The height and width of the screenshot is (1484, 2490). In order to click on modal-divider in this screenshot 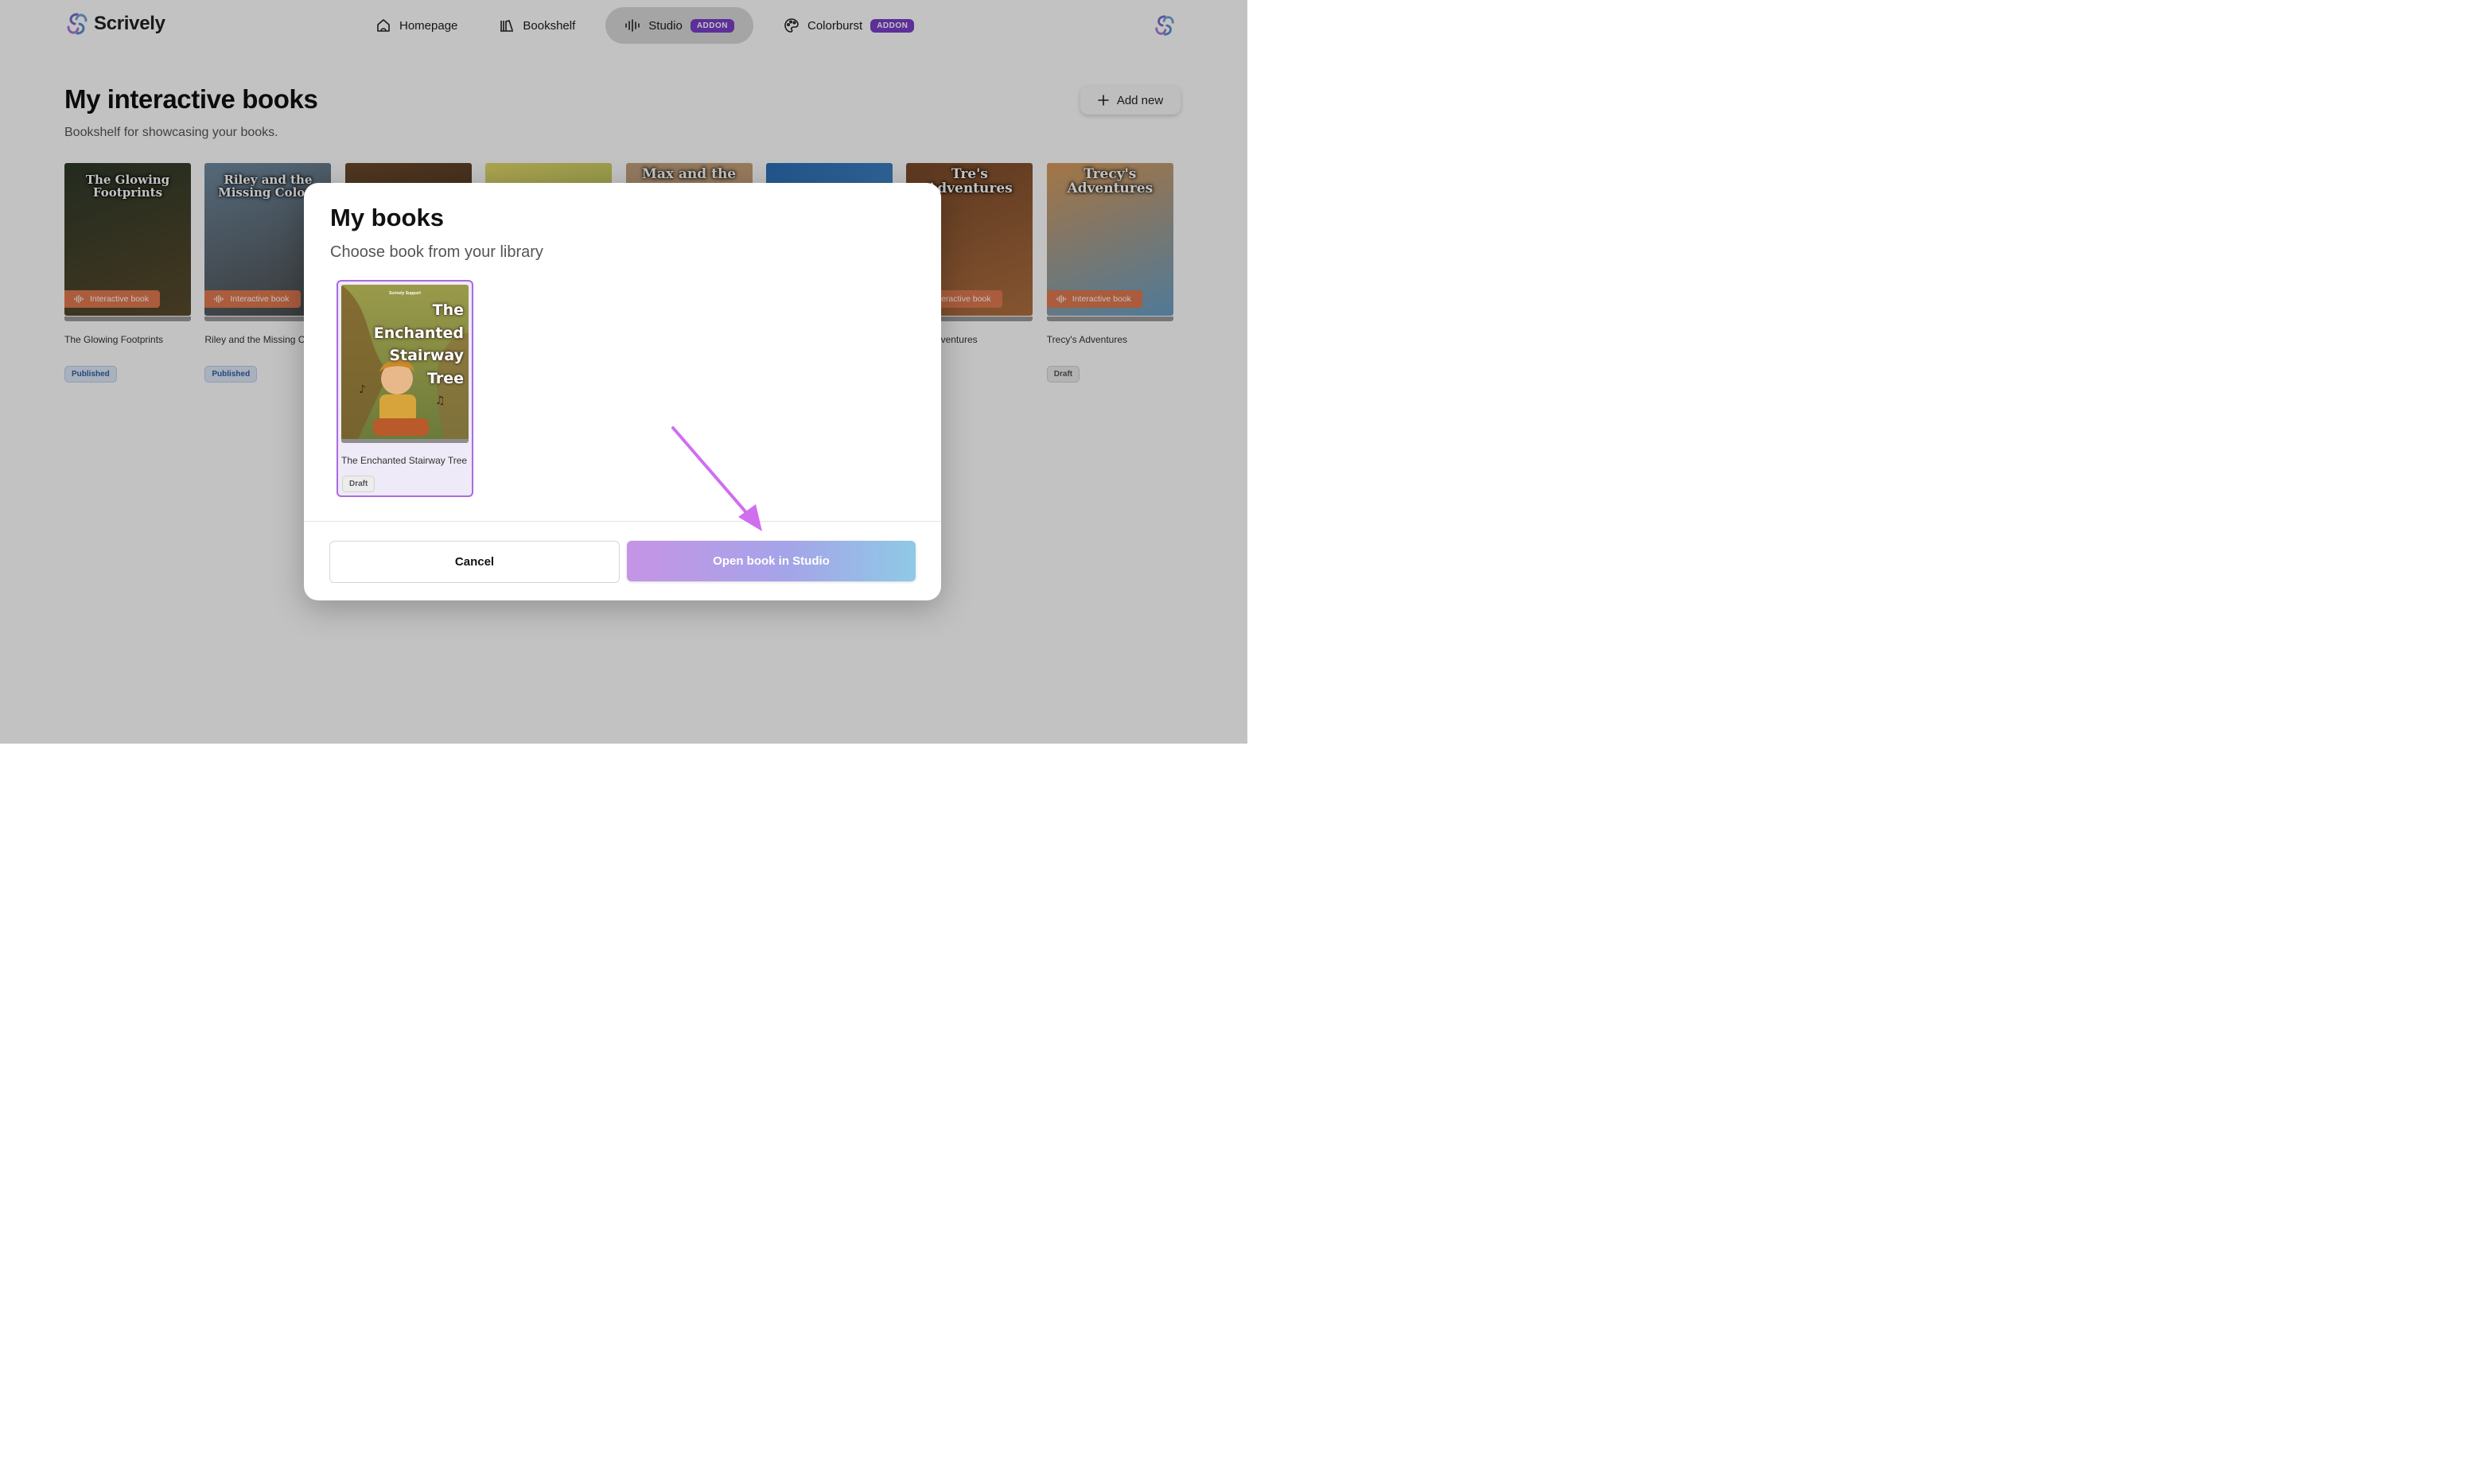, I will do `click(622, 521)`.